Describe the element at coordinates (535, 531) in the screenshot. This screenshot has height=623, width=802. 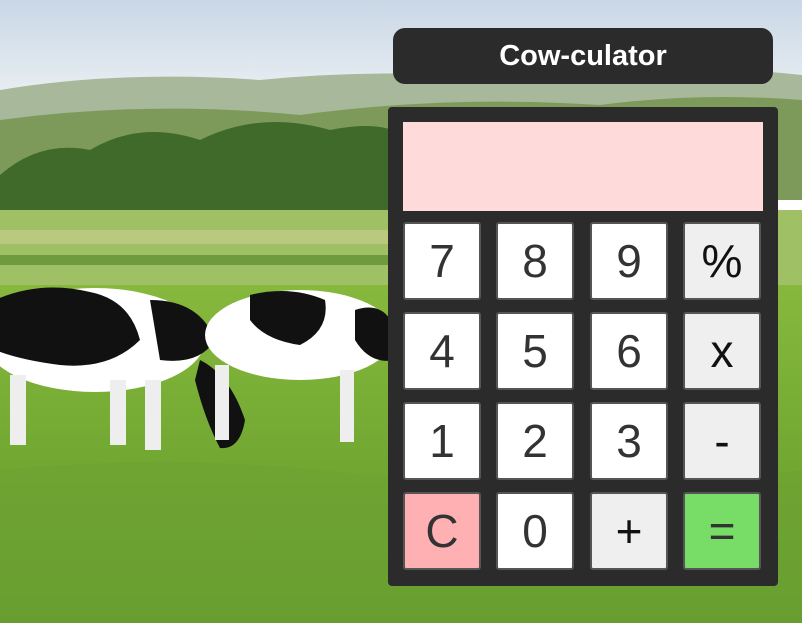
I see `key-0: 0` at that location.